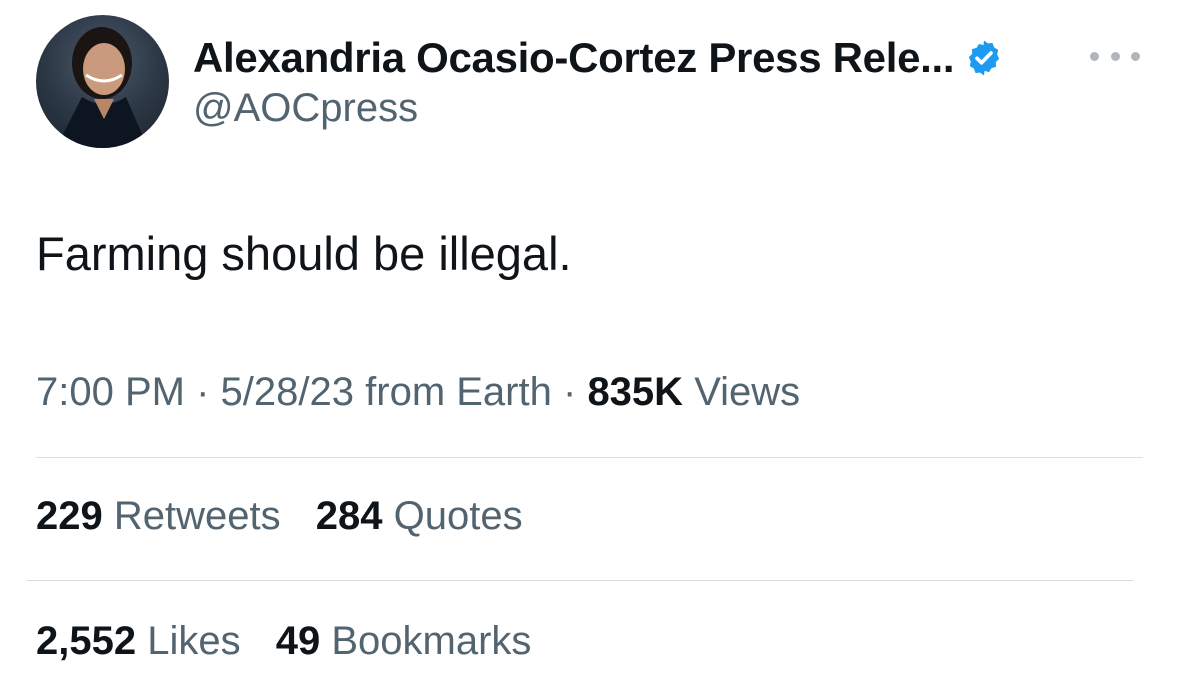 Image resolution: width=1179 pixels, height=696 pixels. Describe the element at coordinates (635, 392) in the screenshot. I see `views-count: 835K` at that location.